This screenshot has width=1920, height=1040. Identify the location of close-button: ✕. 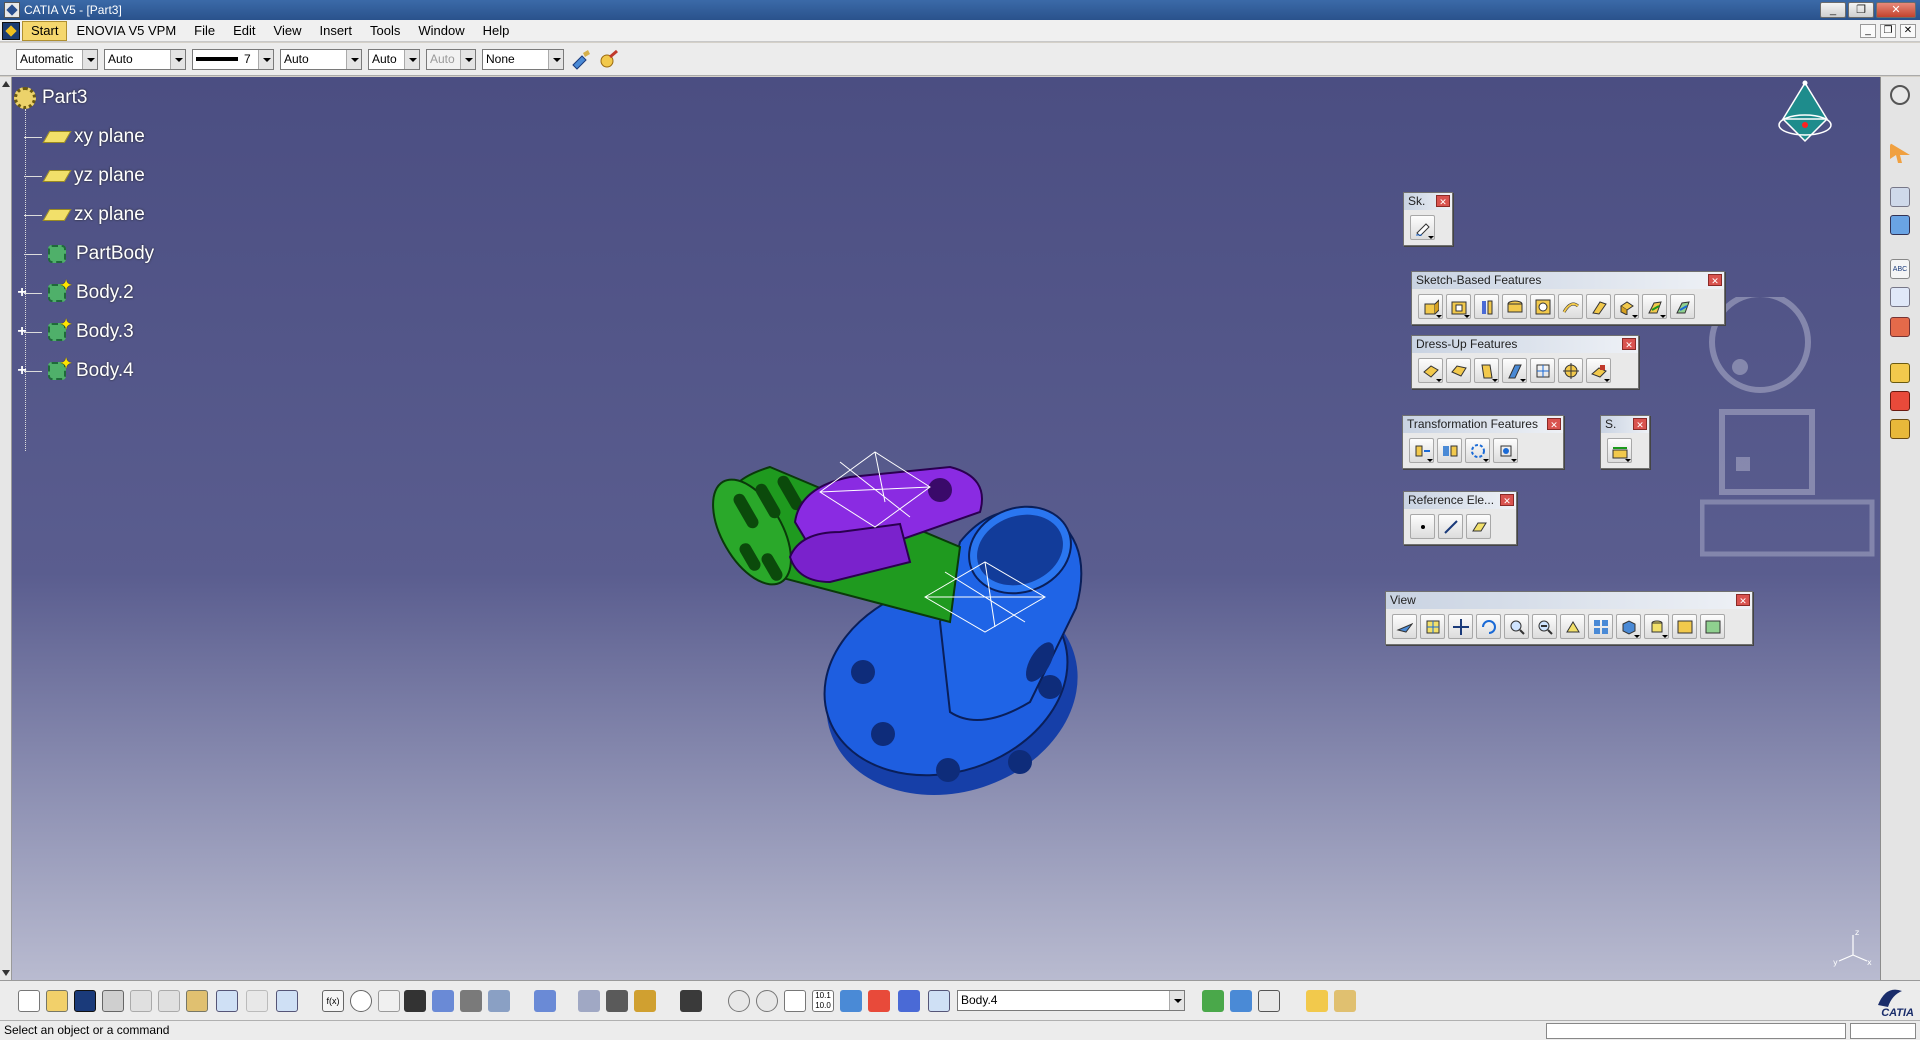
(1896, 10).